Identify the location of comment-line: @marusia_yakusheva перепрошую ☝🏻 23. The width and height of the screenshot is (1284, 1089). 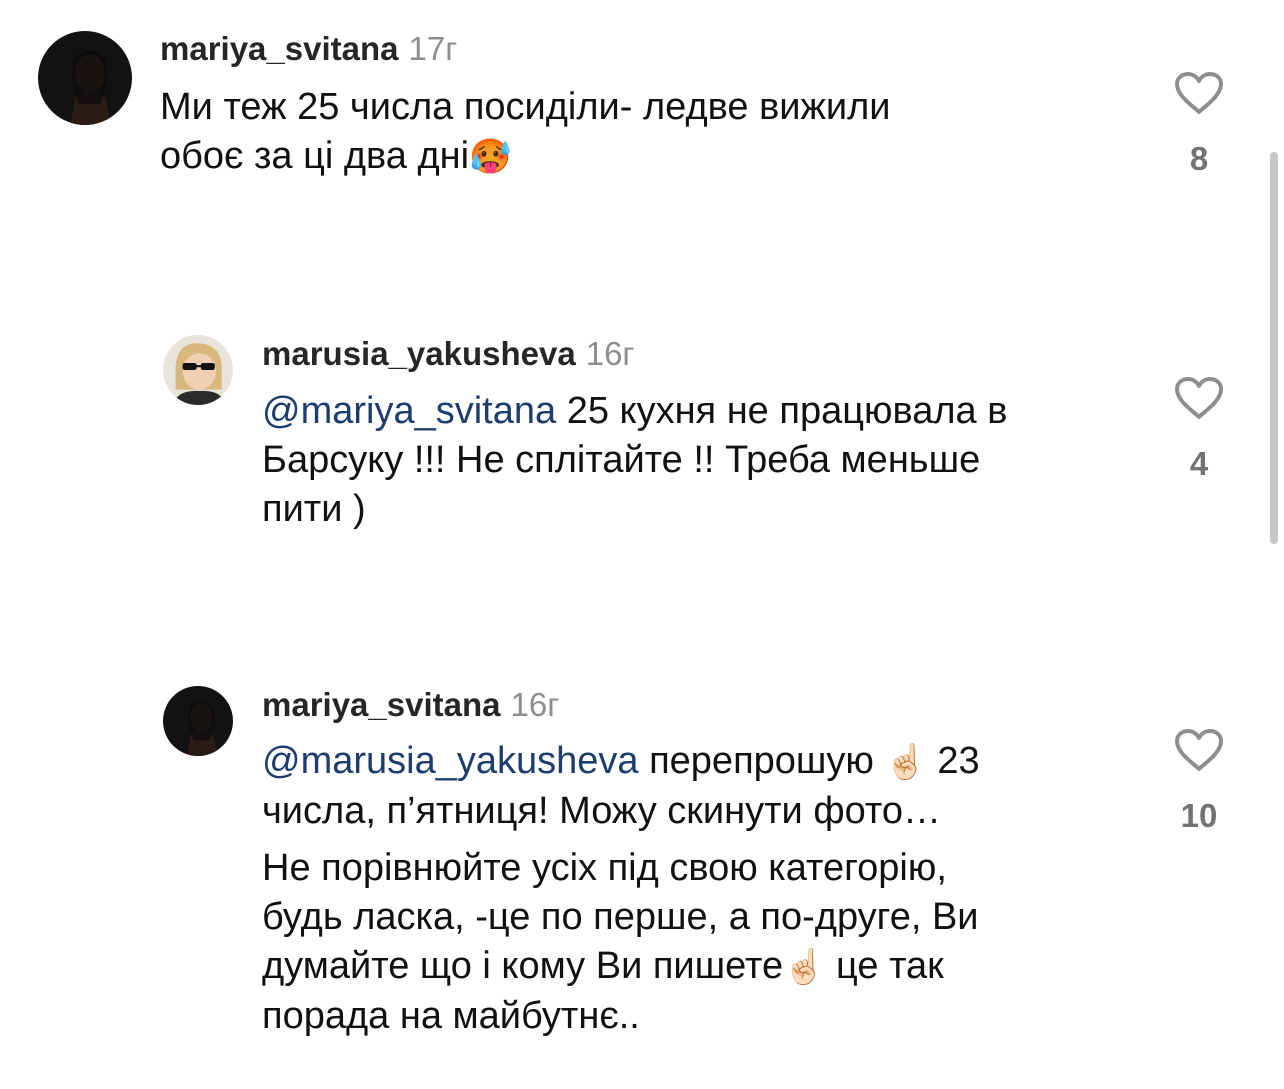
(621, 762).